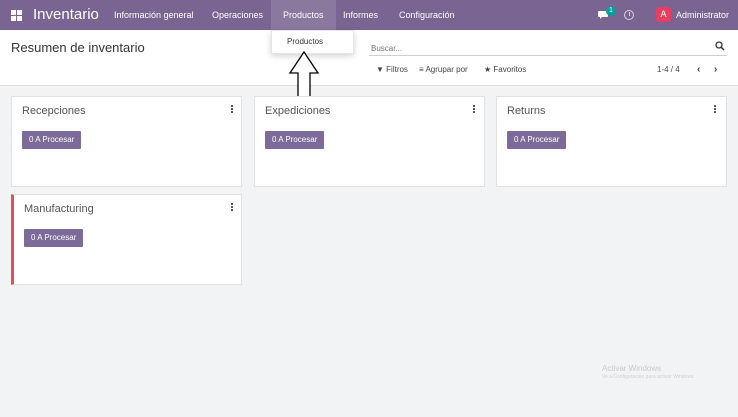 The image size is (738, 417). I want to click on menu-operaciones: Operaciones, so click(237, 15).